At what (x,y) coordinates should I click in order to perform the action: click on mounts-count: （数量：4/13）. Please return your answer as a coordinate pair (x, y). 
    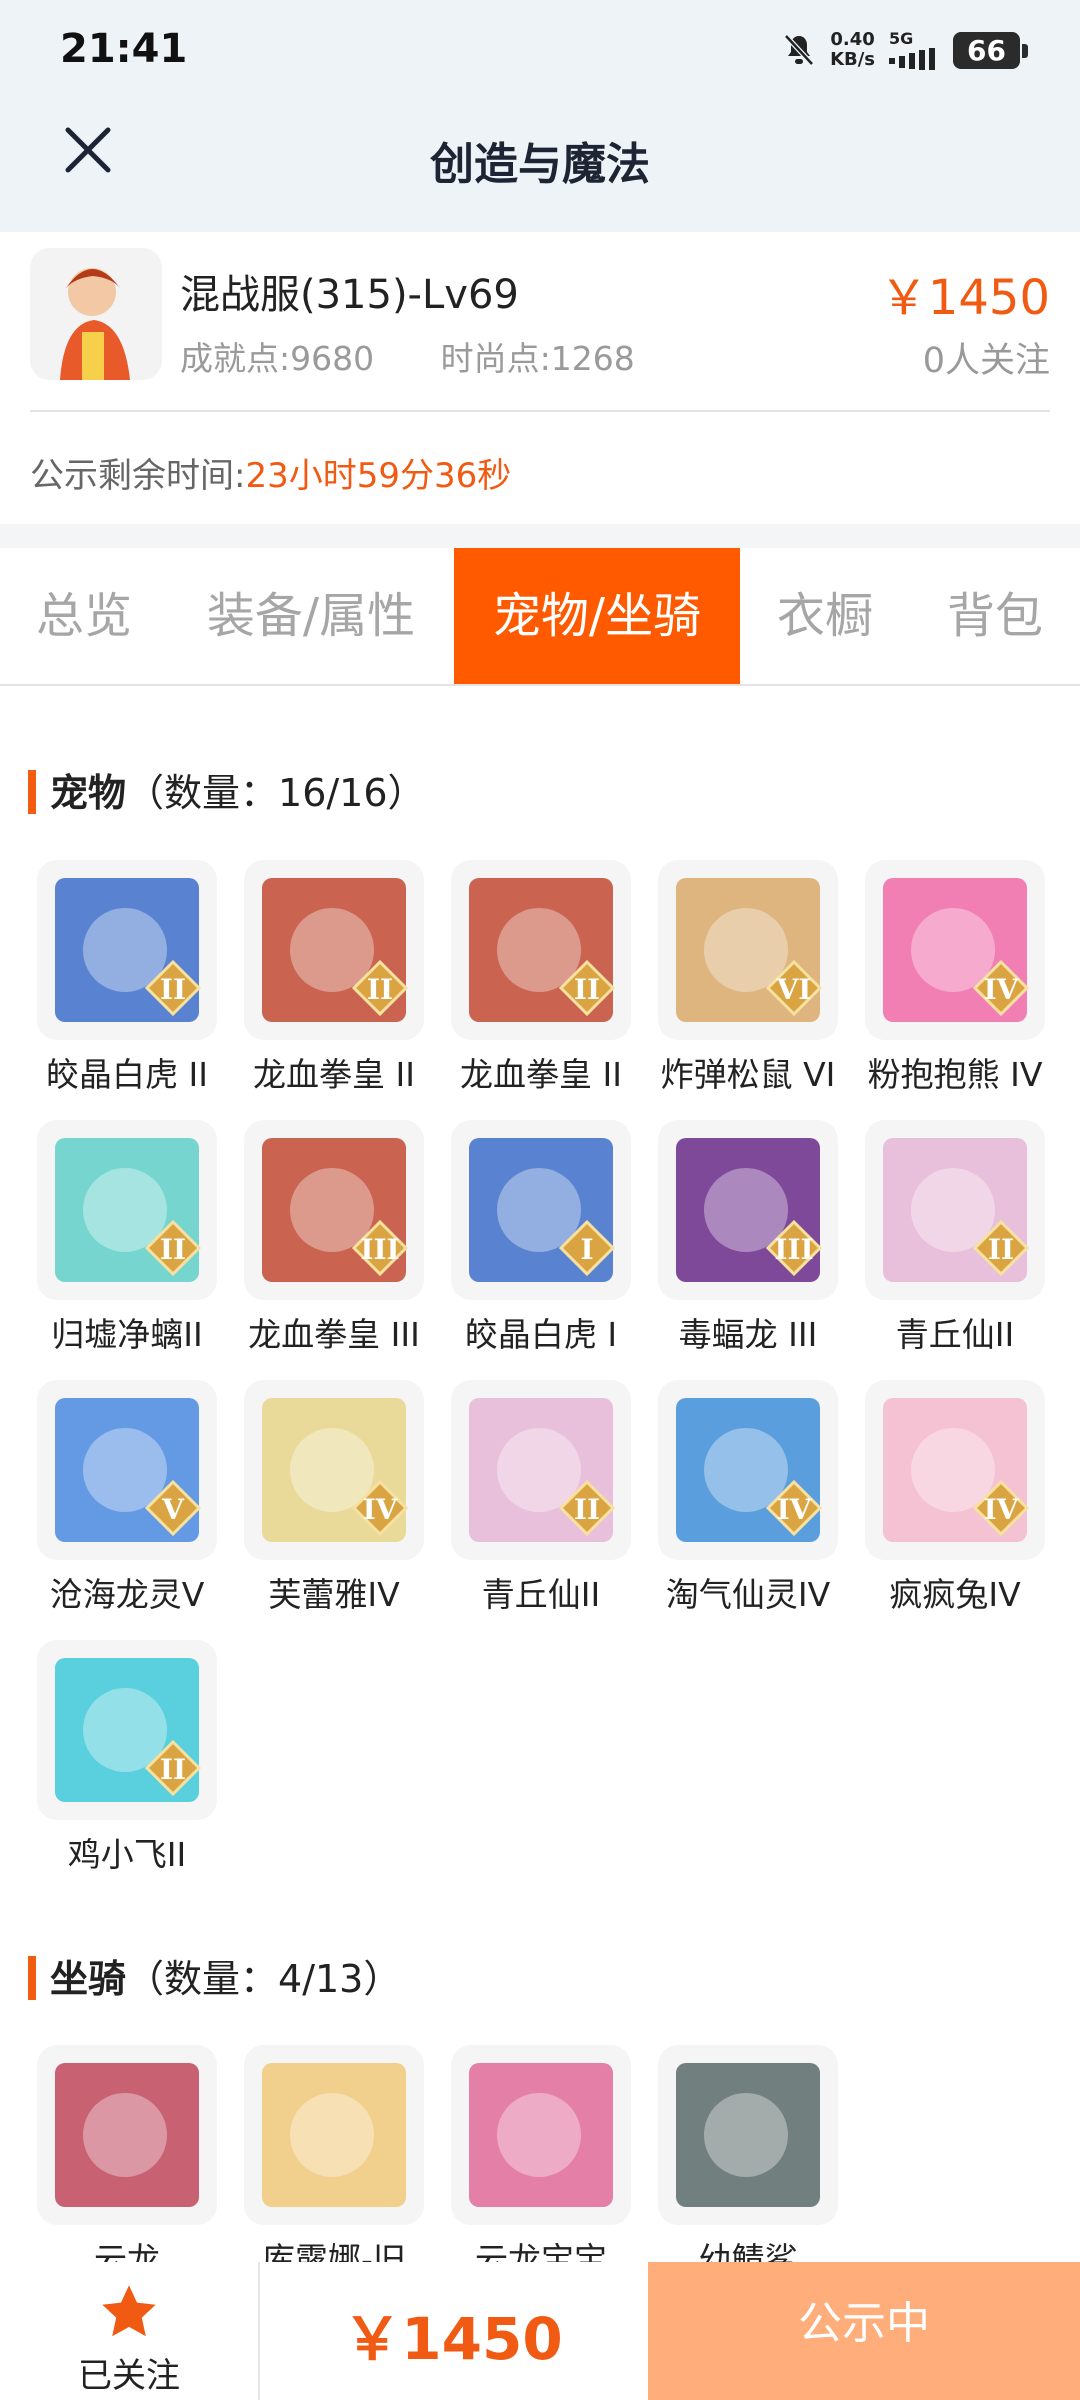
    Looking at the image, I should click on (264, 1979).